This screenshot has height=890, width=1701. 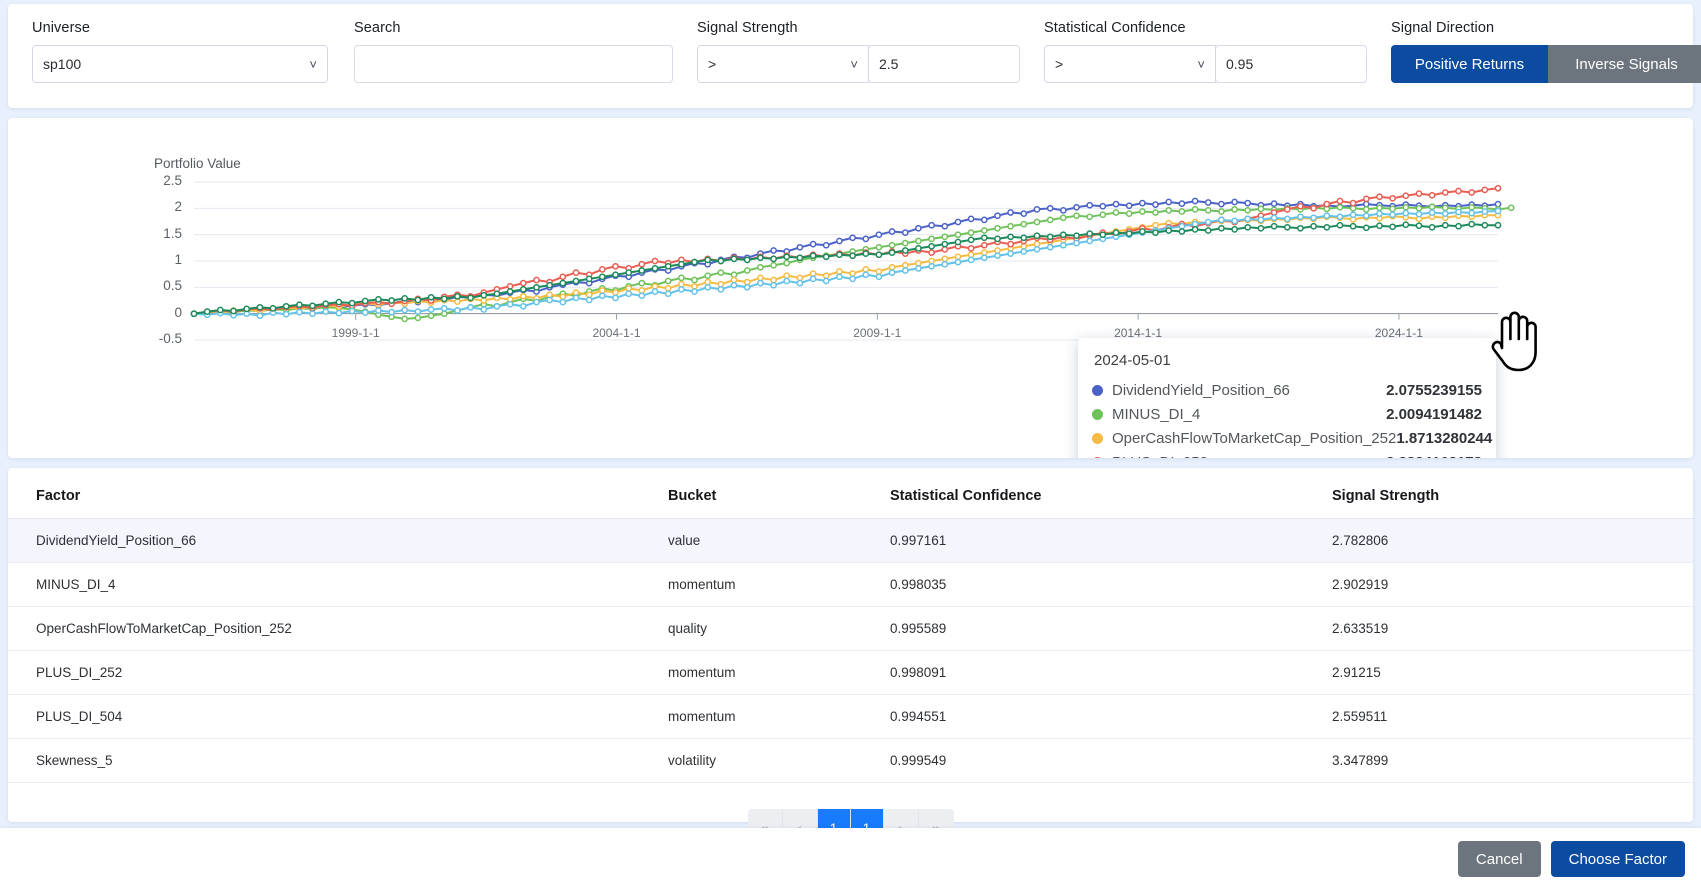 What do you see at coordinates (1130, 64) in the screenshot?
I see `statistical-confidence-operator-select: > ˅` at bounding box center [1130, 64].